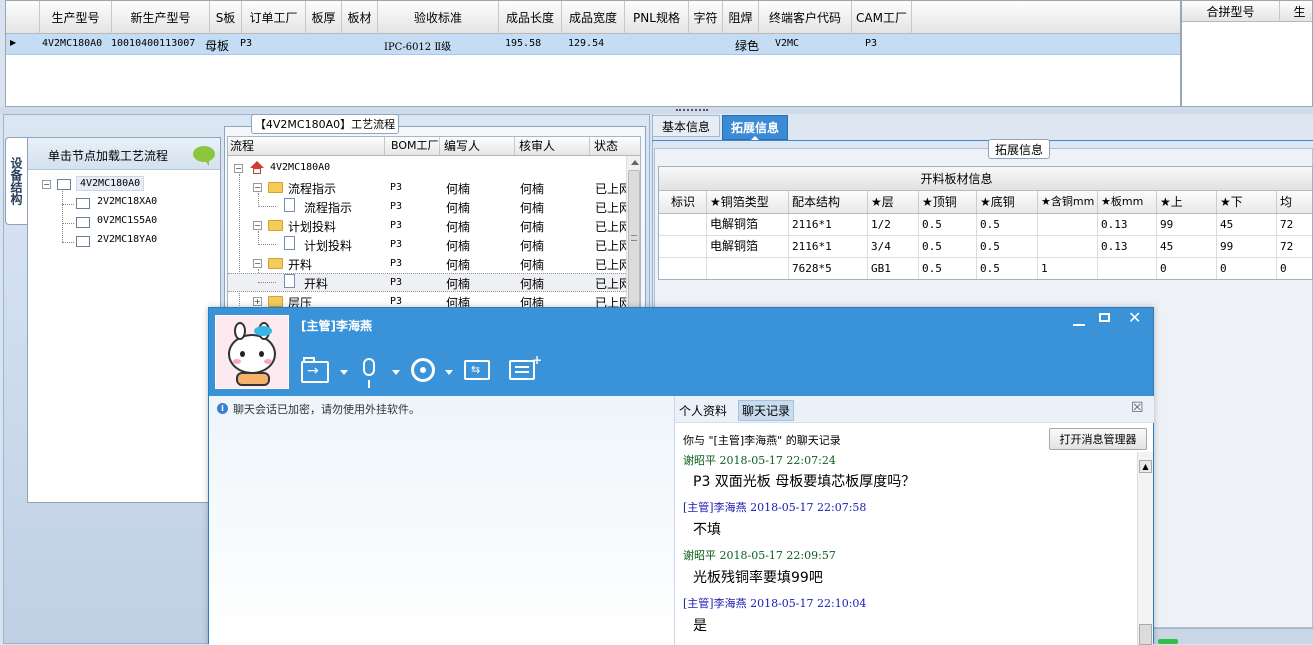  What do you see at coordinates (315, 370) in the screenshot?
I see `send-file-icon: →` at bounding box center [315, 370].